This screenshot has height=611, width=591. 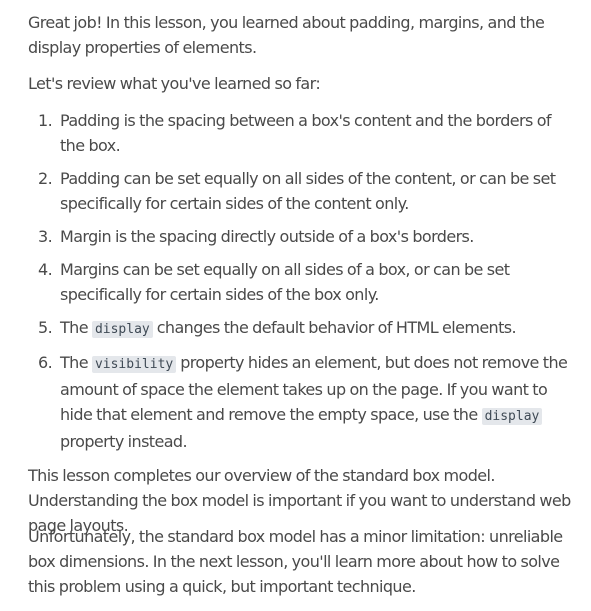 I want to click on review-lead-paragraph: Let's review what you've learned so far:, so click(x=174, y=83).